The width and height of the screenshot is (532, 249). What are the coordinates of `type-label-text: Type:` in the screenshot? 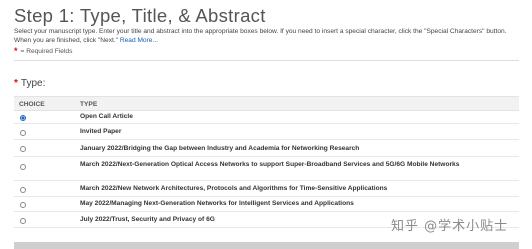 It's located at (33, 83).